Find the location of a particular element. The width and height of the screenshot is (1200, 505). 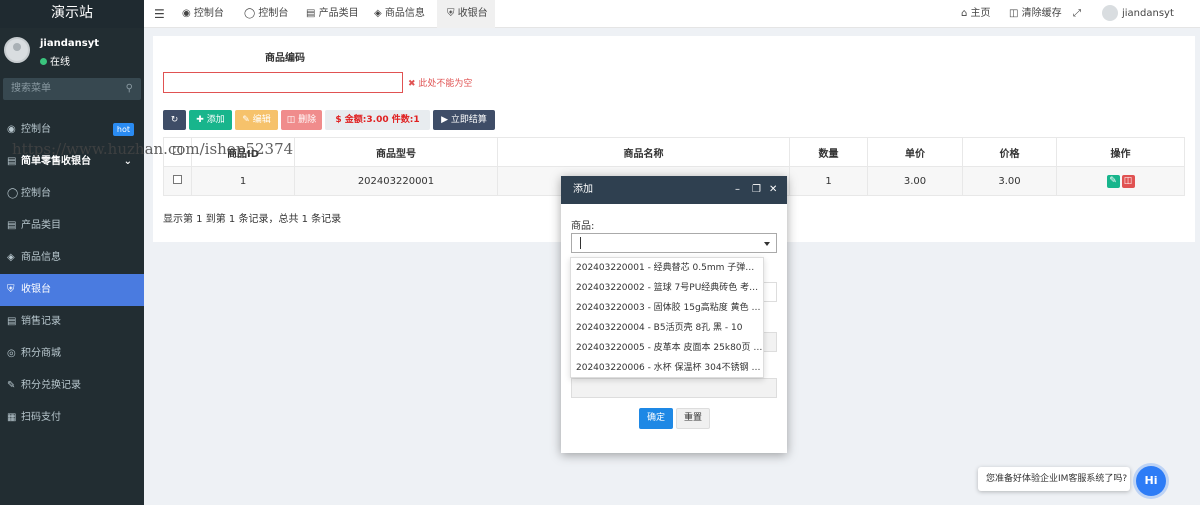

dropdown-option: 202403220005 - 皮革本 皮面本 25k80页 简章 is located at coordinates (667, 348).